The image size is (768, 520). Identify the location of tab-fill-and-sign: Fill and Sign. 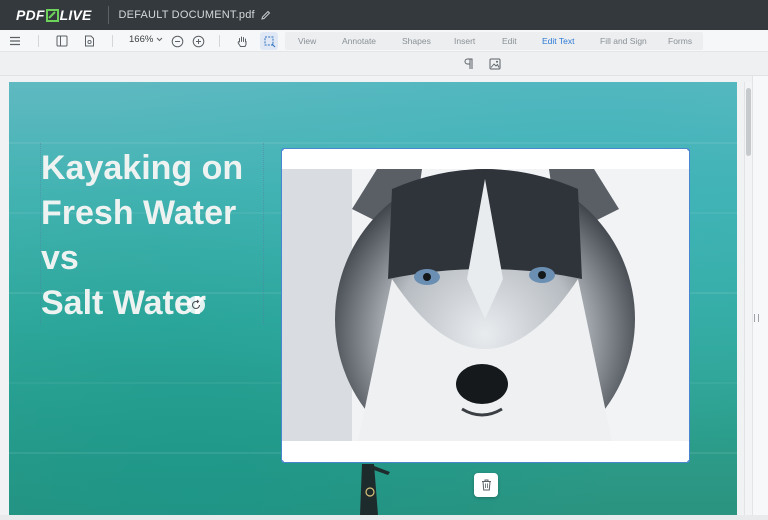
(623, 41).